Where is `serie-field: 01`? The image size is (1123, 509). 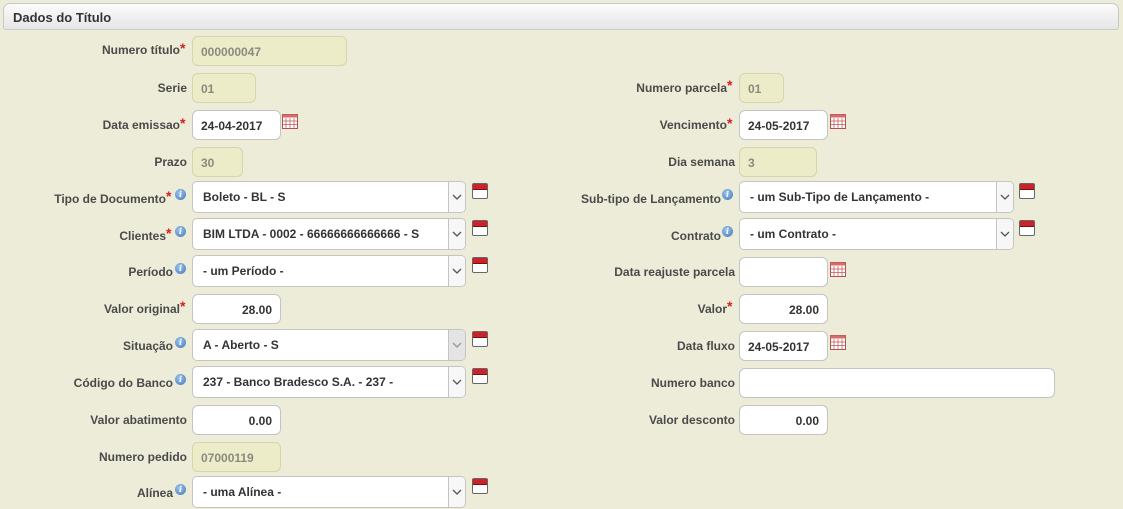 serie-field: 01 is located at coordinates (224, 88).